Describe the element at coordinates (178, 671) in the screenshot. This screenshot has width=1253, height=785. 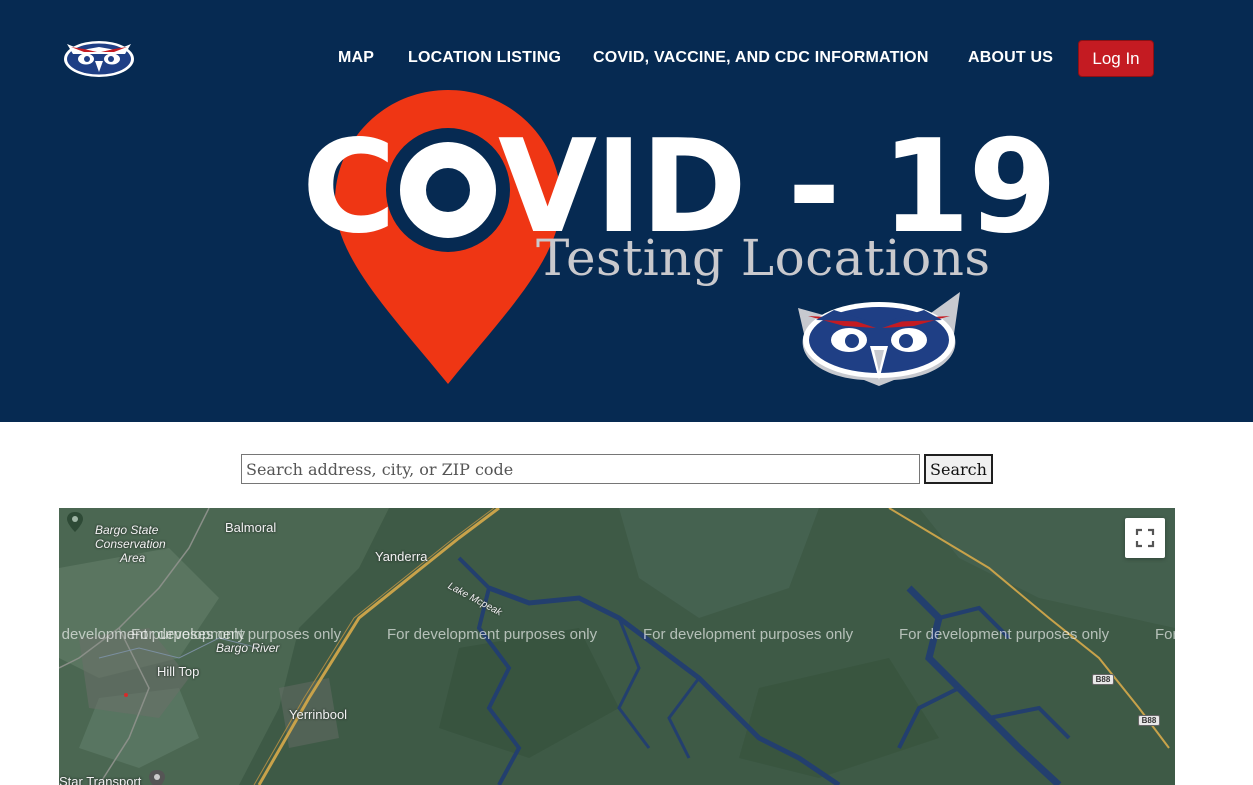
I see `map-label-hill-top: Hill Top` at that location.